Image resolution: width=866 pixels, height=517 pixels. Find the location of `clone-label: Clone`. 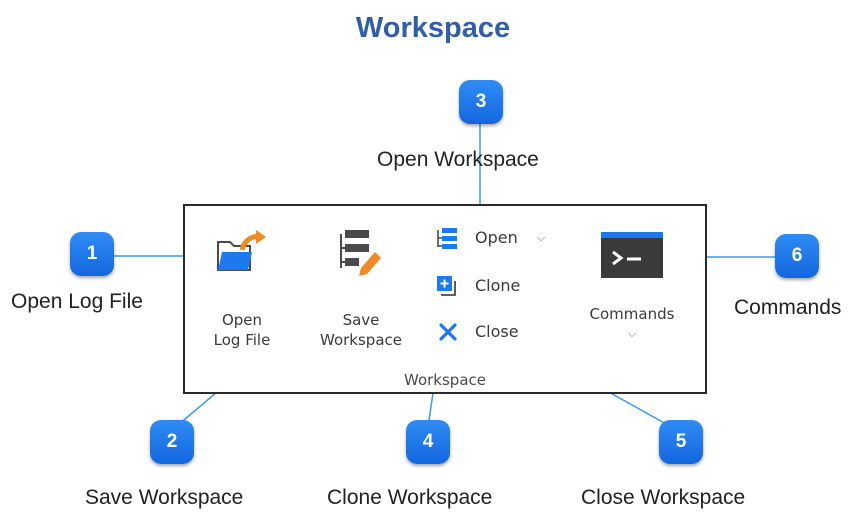

clone-label: Clone is located at coordinates (498, 285).